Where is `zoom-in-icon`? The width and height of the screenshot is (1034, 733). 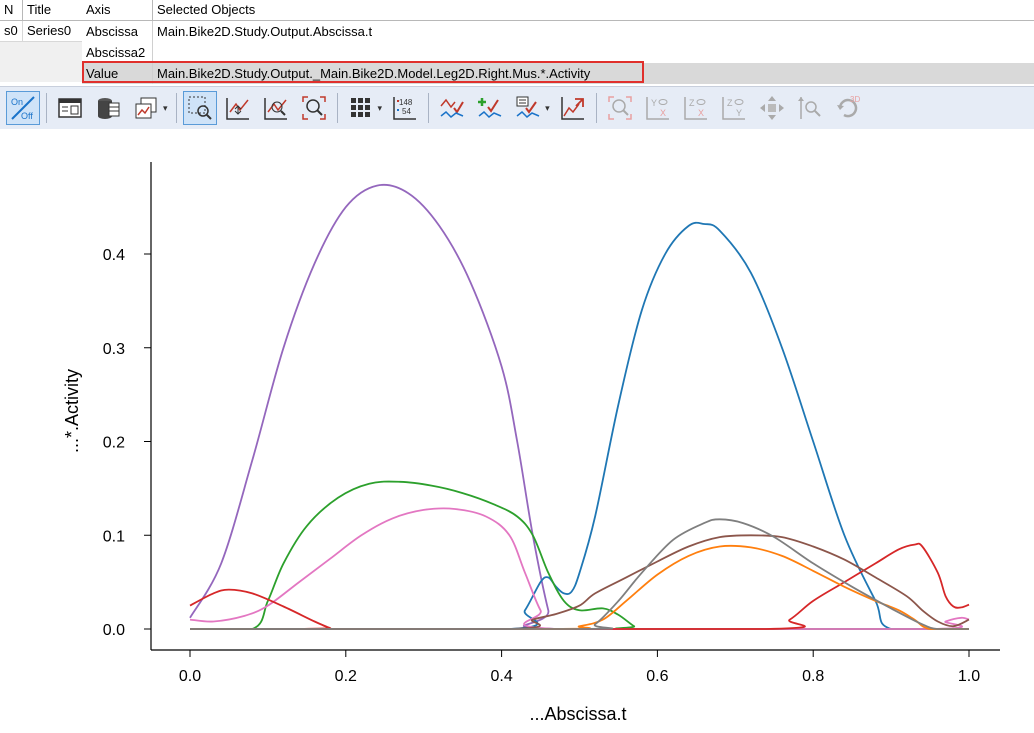 zoom-in-icon is located at coordinates (276, 108).